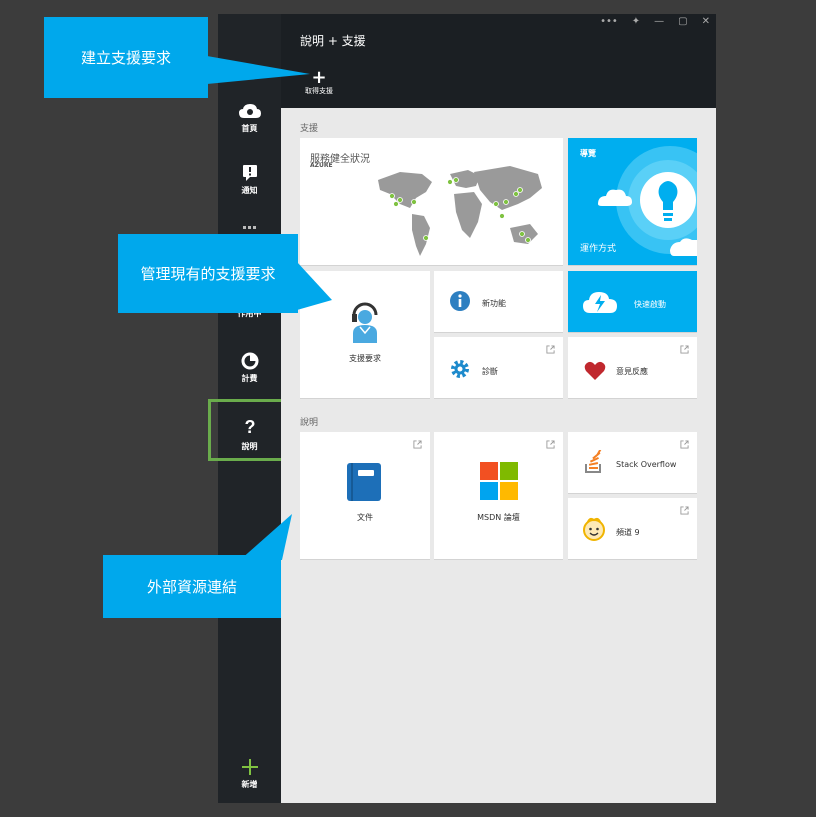 The image size is (816, 817). I want to click on callout-pointers, so click(269, 308).